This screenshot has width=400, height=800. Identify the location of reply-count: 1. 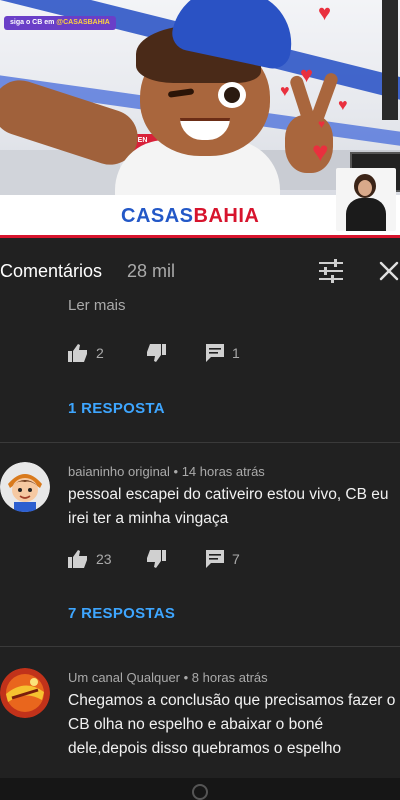
(236, 353).